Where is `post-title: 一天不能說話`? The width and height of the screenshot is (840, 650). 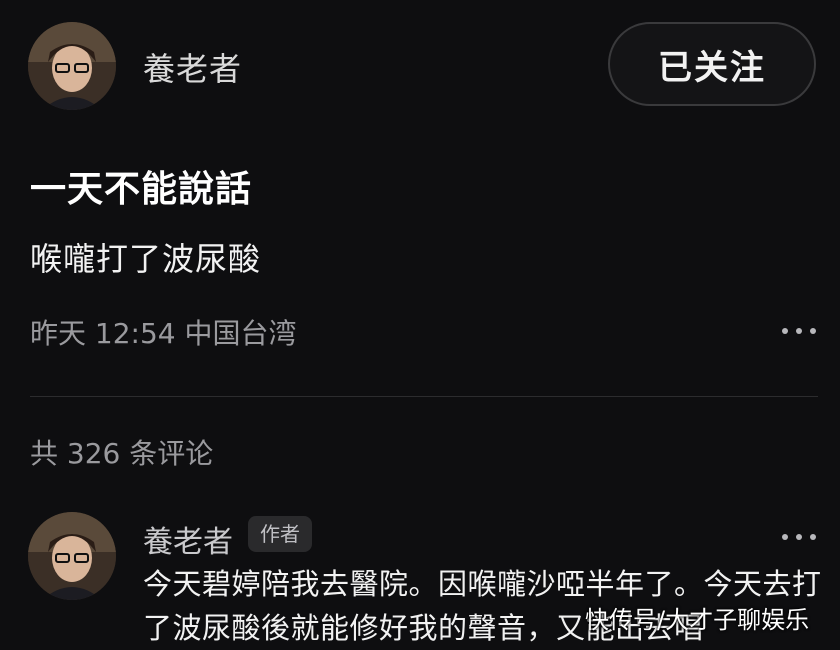 post-title: 一天不能說話 is located at coordinates (141, 189).